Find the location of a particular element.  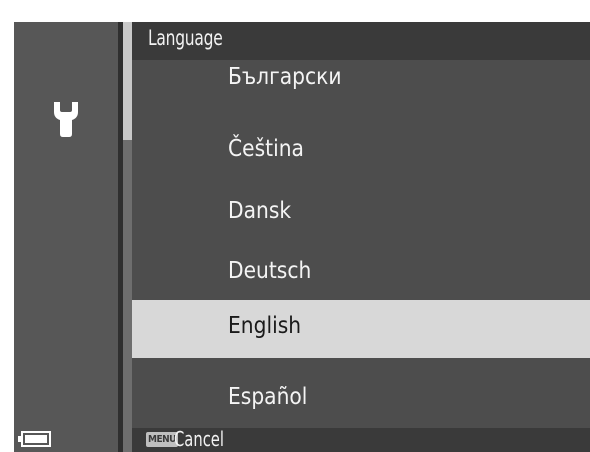

language-option-bulgarian: Български is located at coordinates (361, 89).